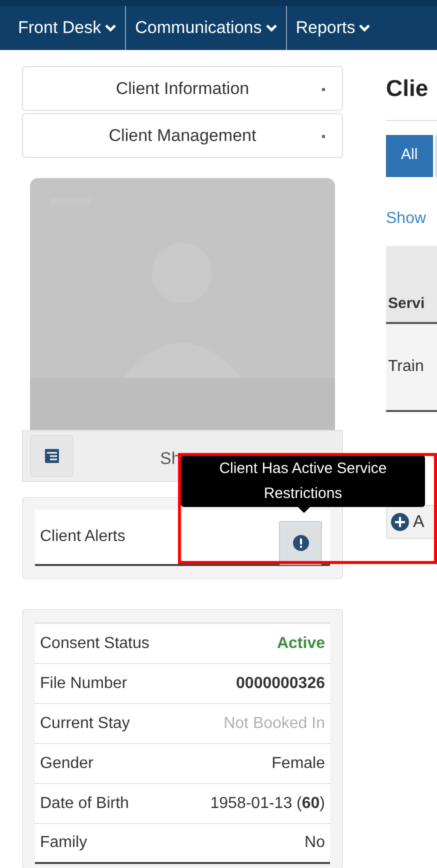 This screenshot has width=437, height=868. What do you see at coordinates (411, 218) in the screenshot?
I see `show-link: Show` at bounding box center [411, 218].